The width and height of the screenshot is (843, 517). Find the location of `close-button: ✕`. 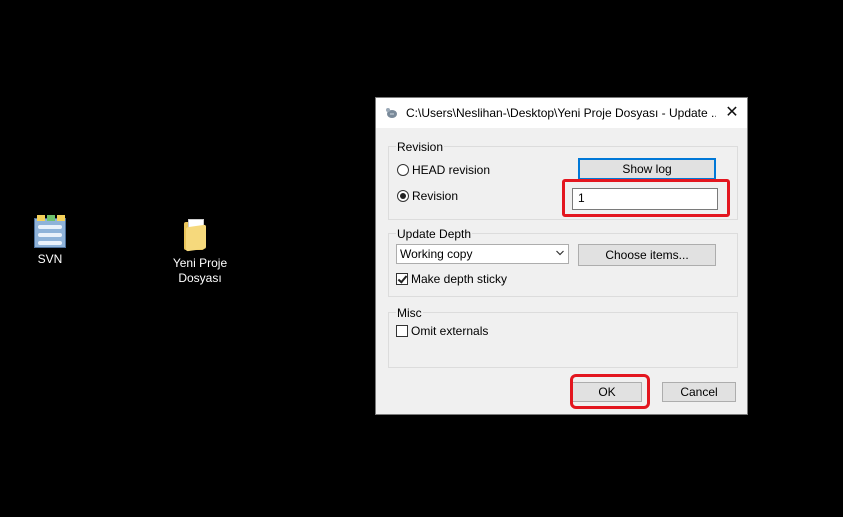

close-button: ✕ is located at coordinates (732, 113).